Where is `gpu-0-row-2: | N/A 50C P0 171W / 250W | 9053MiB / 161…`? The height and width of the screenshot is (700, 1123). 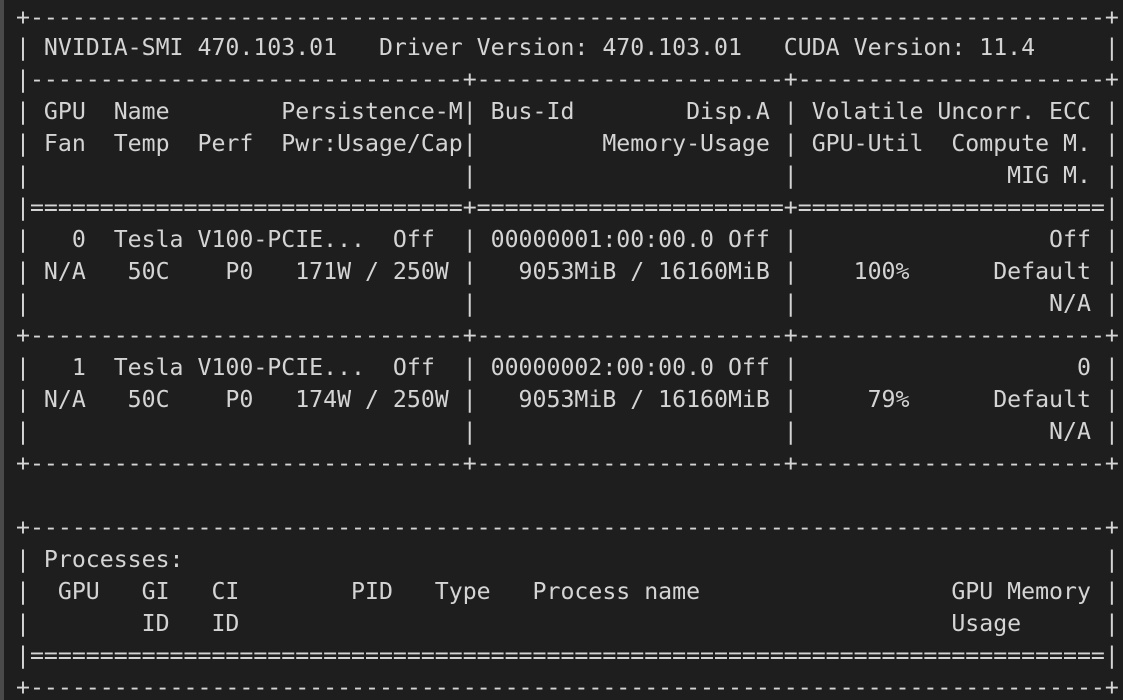
gpu-0-row-2: | N/A 50C P0 171W / 250W | 9053MiB / 161… is located at coordinates (567, 271).